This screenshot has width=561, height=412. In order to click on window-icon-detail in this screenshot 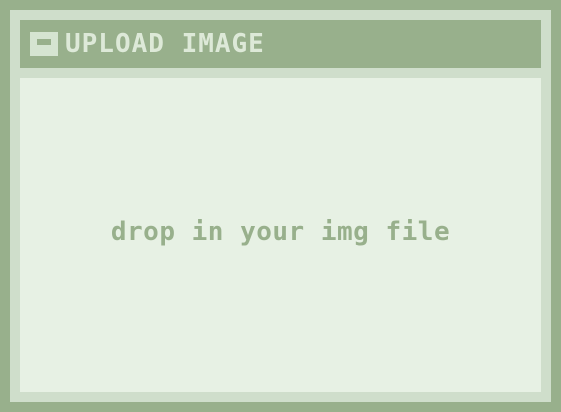, I will do `click(44, 42)`.